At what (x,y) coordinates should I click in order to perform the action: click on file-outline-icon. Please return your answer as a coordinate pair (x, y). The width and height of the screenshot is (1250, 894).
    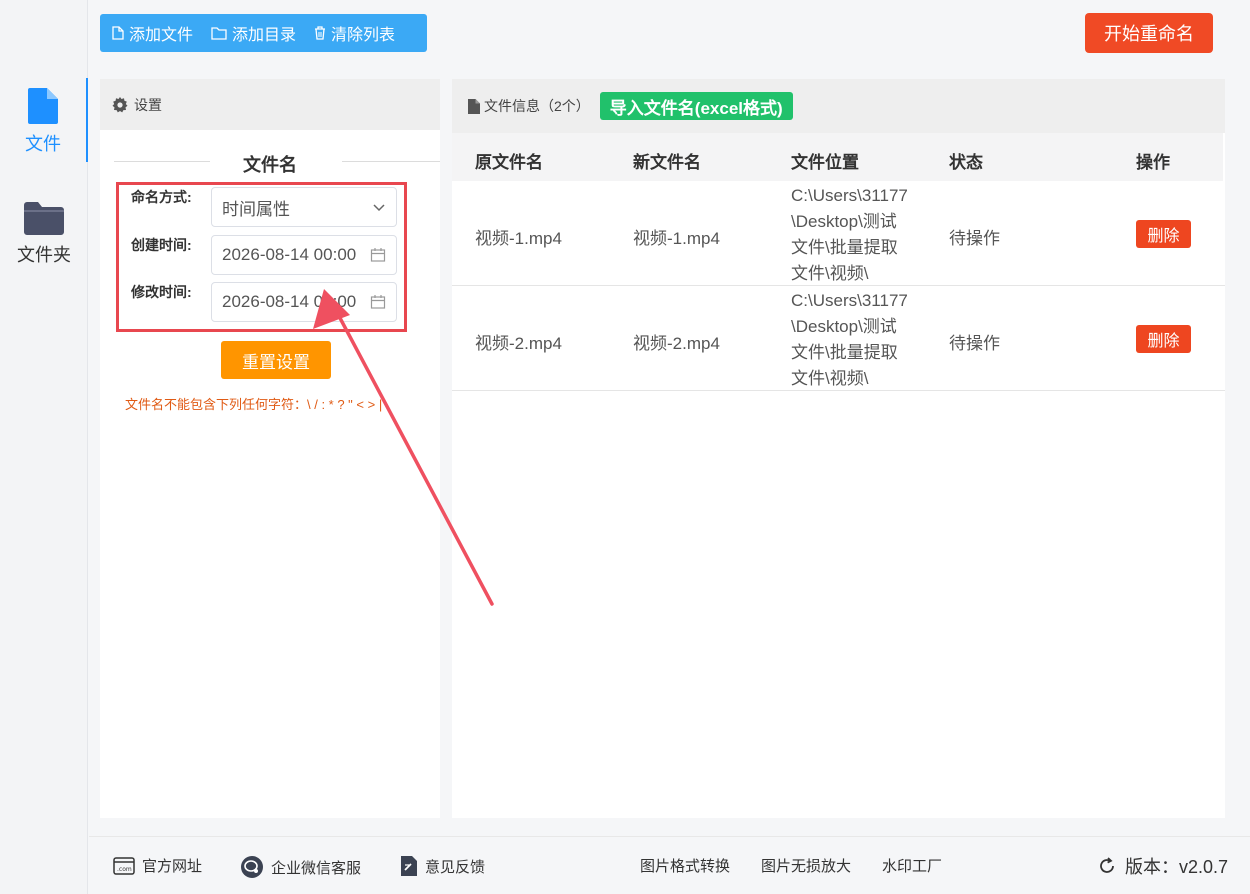
    Looking at the image, I should click on (118, 33).